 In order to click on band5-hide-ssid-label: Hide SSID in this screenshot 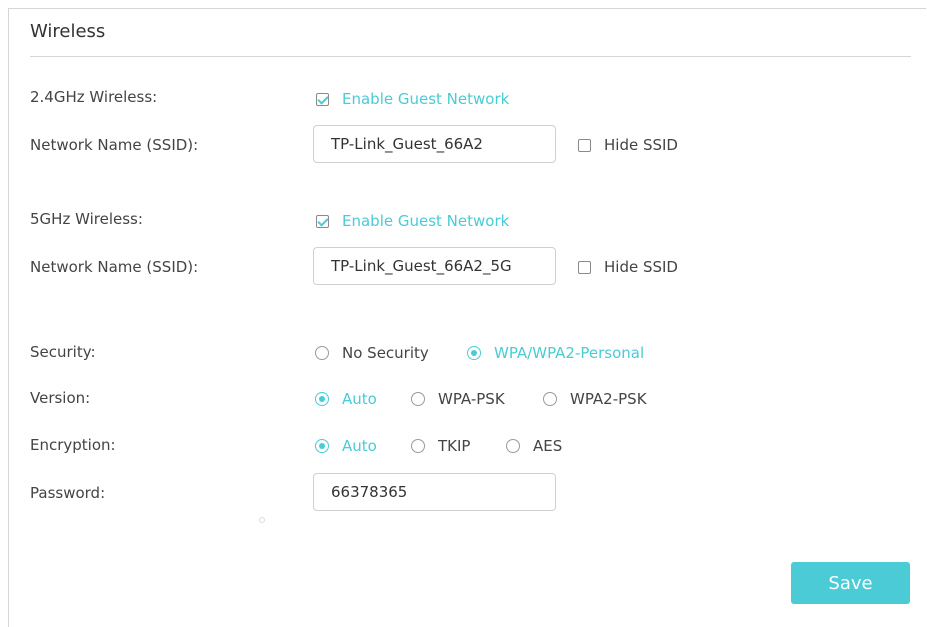, I will do `click(641, 267)`.